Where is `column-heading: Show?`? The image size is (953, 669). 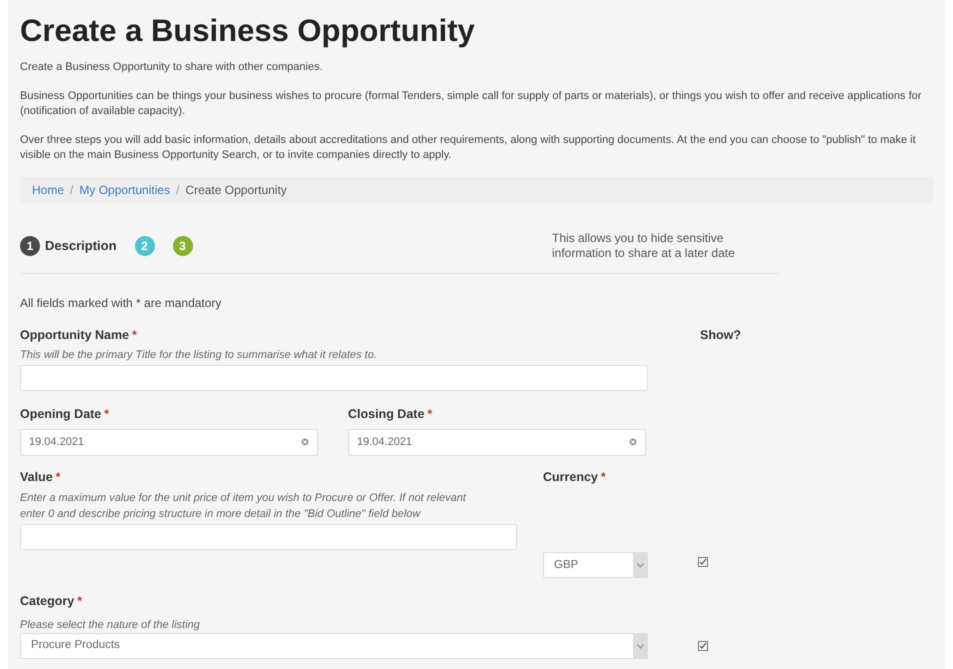
column-heading: Show? is located at coordinates (721, 335).